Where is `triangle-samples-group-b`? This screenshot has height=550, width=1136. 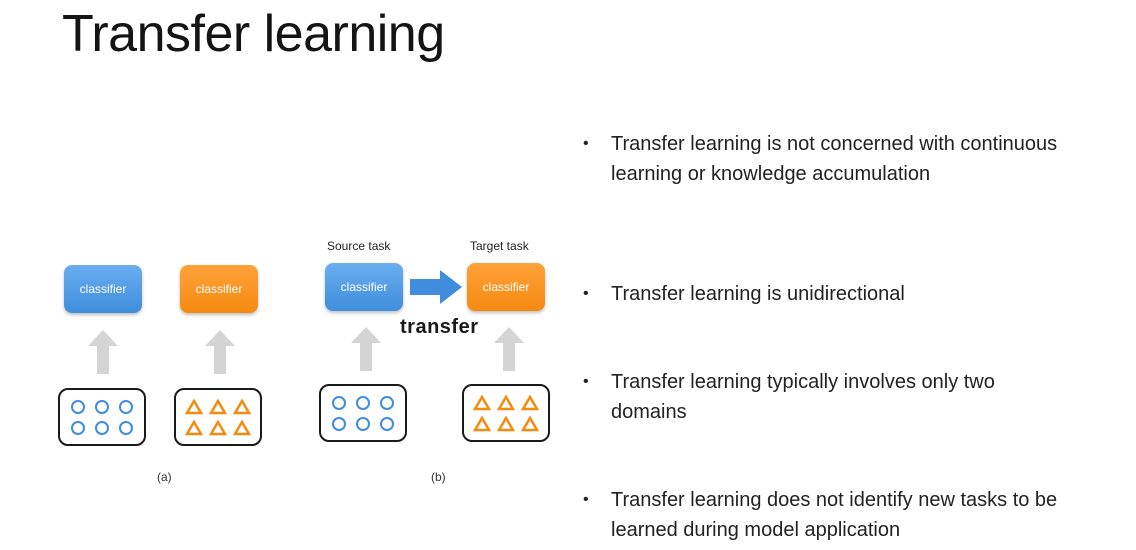 triangle-samples-group-b is located at coordinates (506, 413).